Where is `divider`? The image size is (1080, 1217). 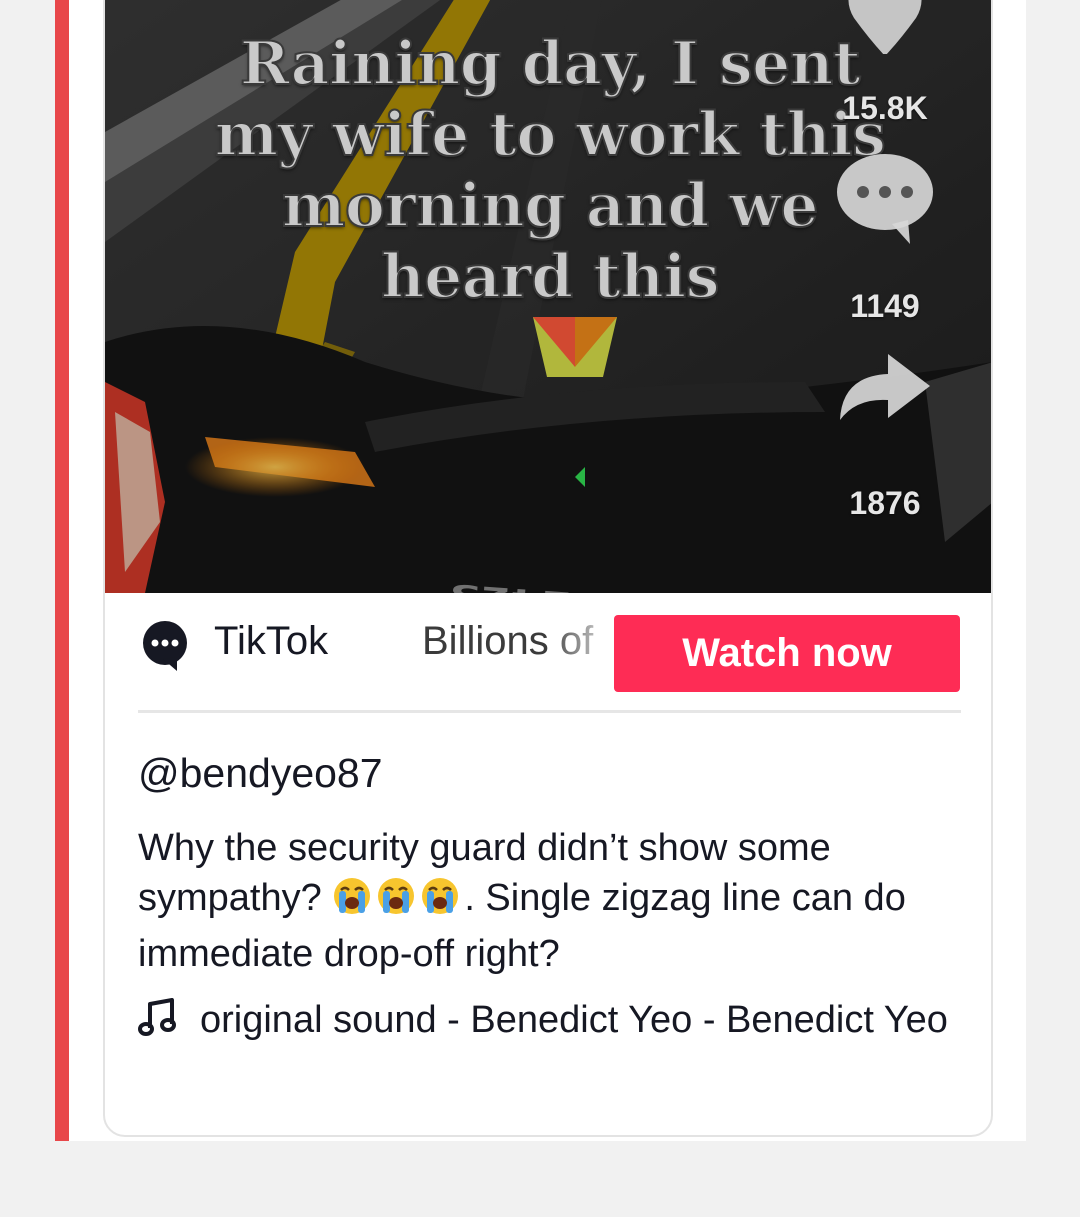 divider is located at coordinates (549, 711).